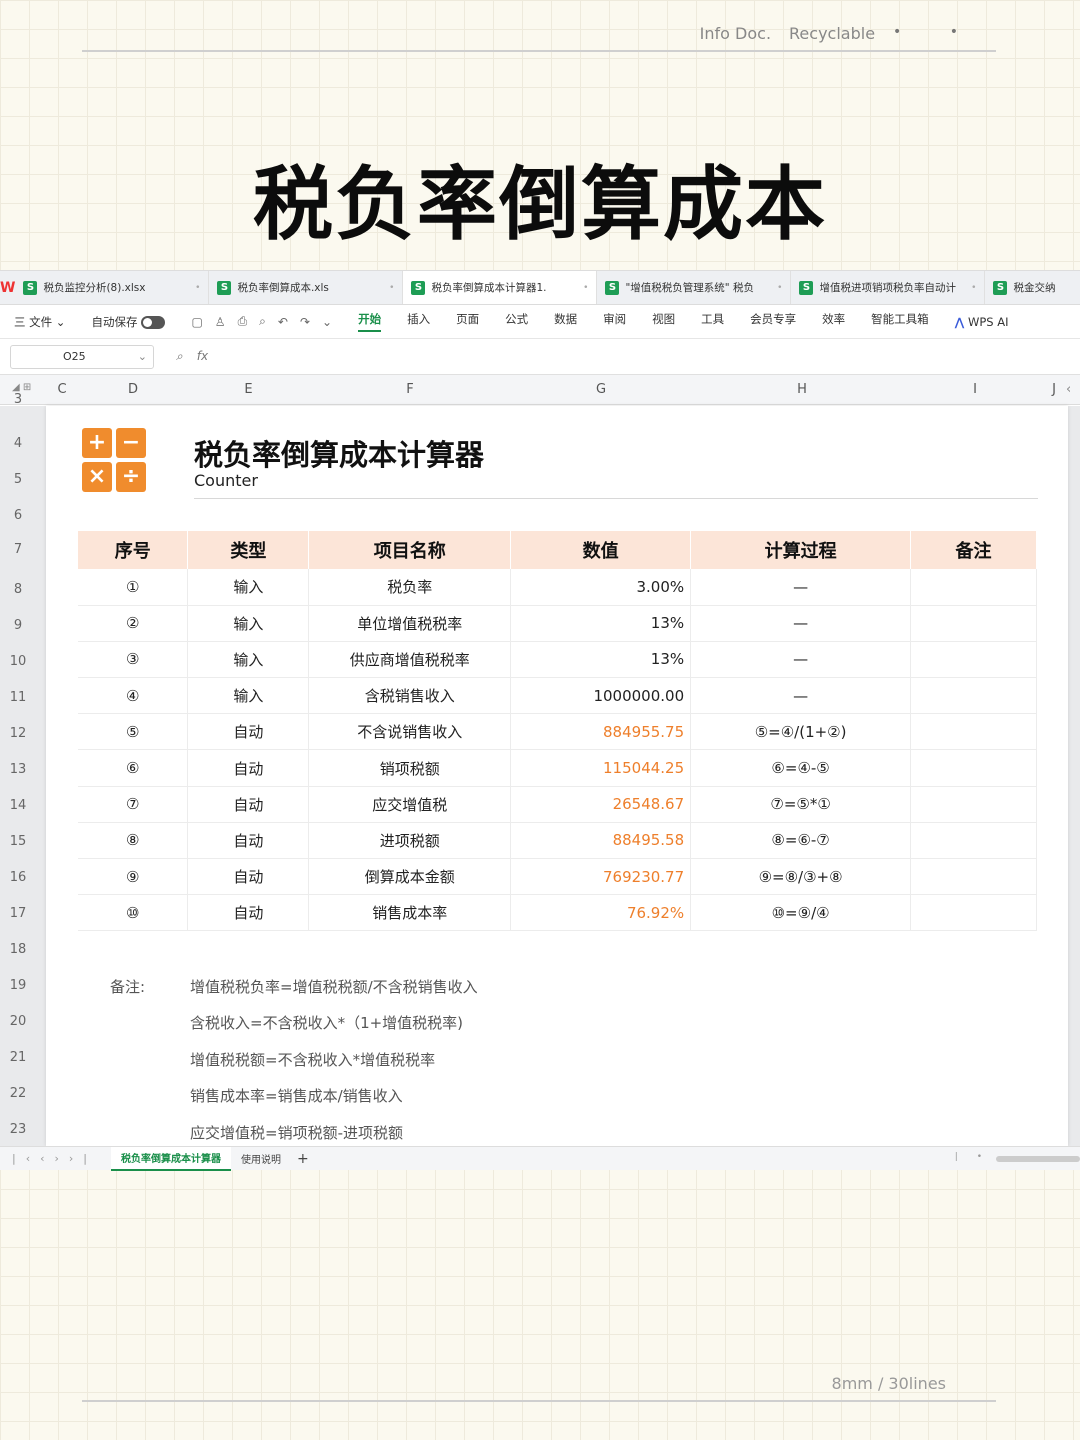  What do you see at coordinates (82, 356) in the screenshot?
I see `name-box: O25 ⌄` at bounding box center [82, 356].